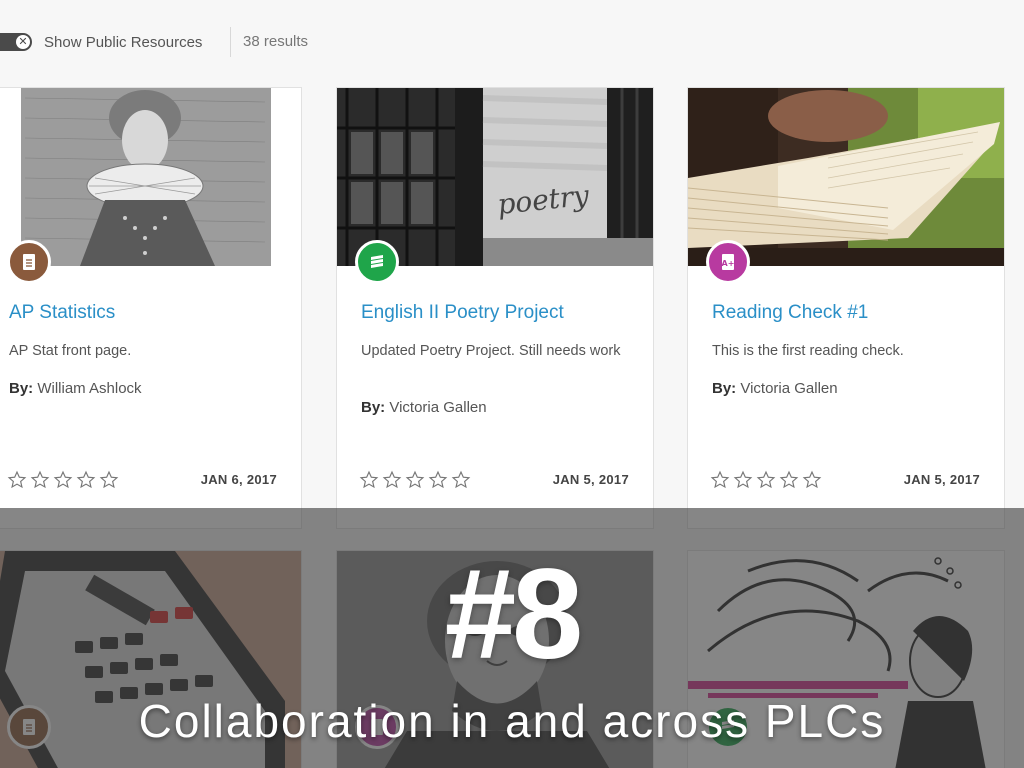  What do you see at coordinates (238, 479) in the screenshot?
I see `card-date: JAN 6, 2017` at bounding box center [238, 479].